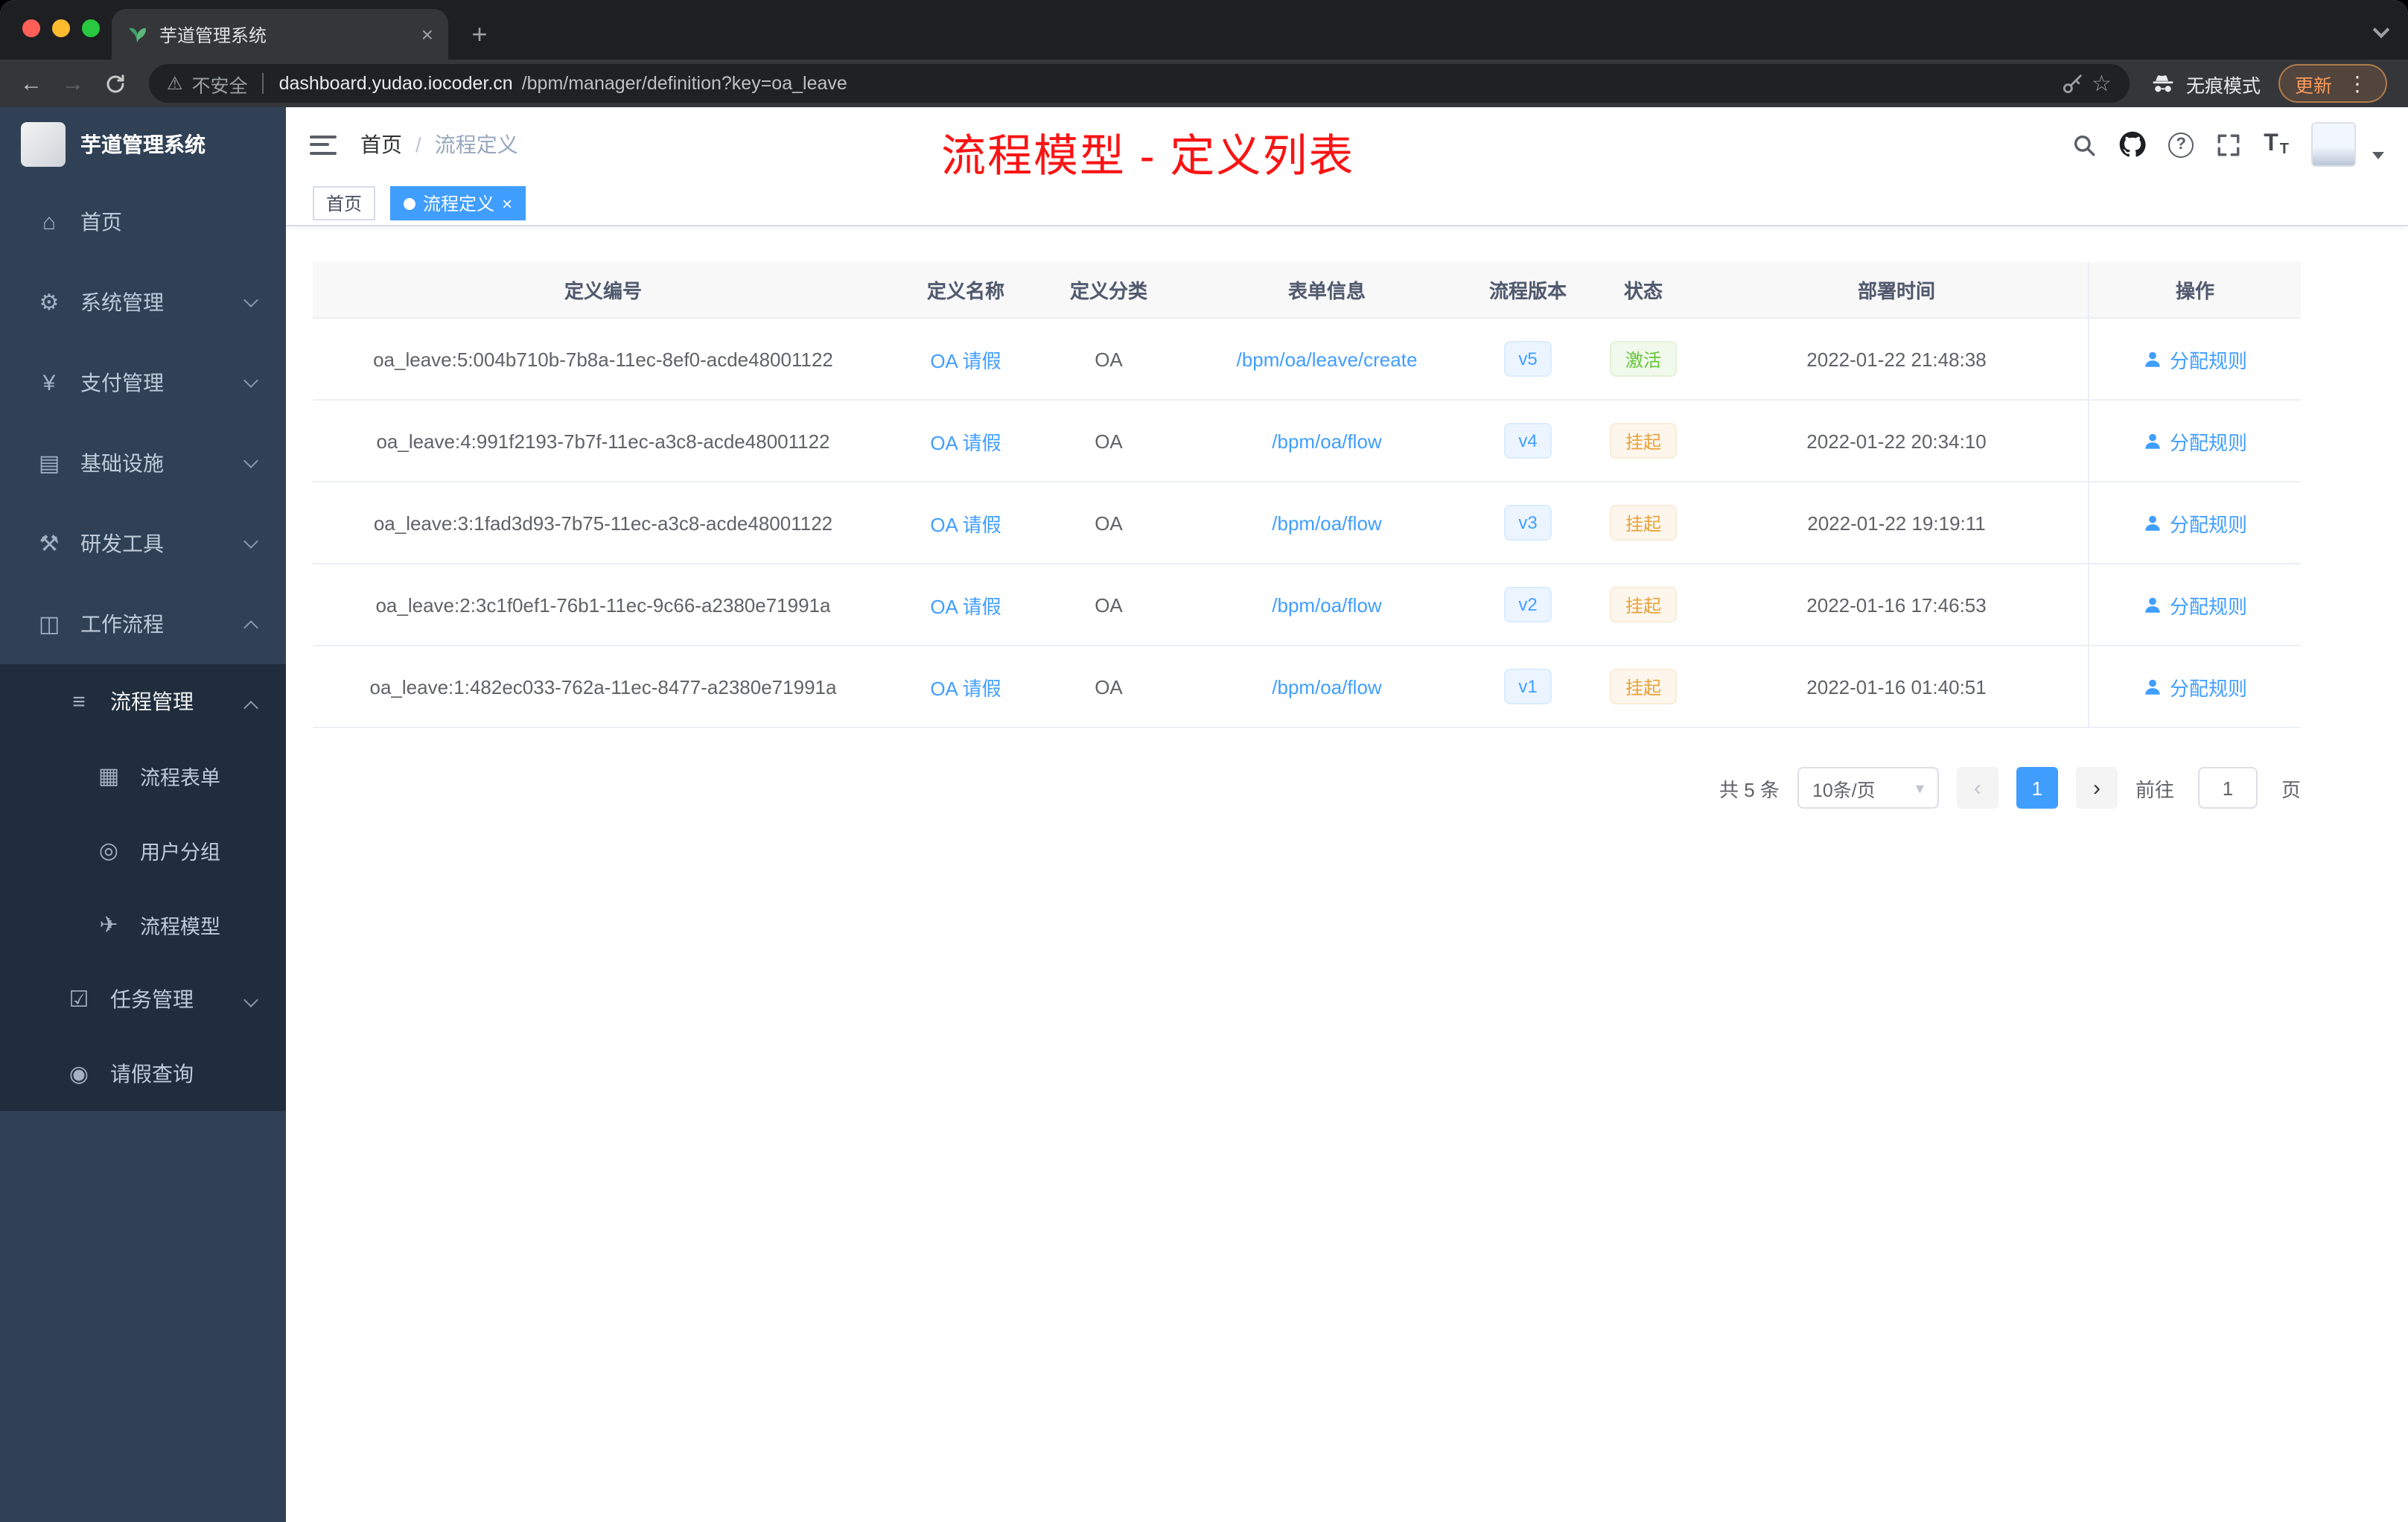  I want to click on next-page-button: ›, so click(2096, 788).